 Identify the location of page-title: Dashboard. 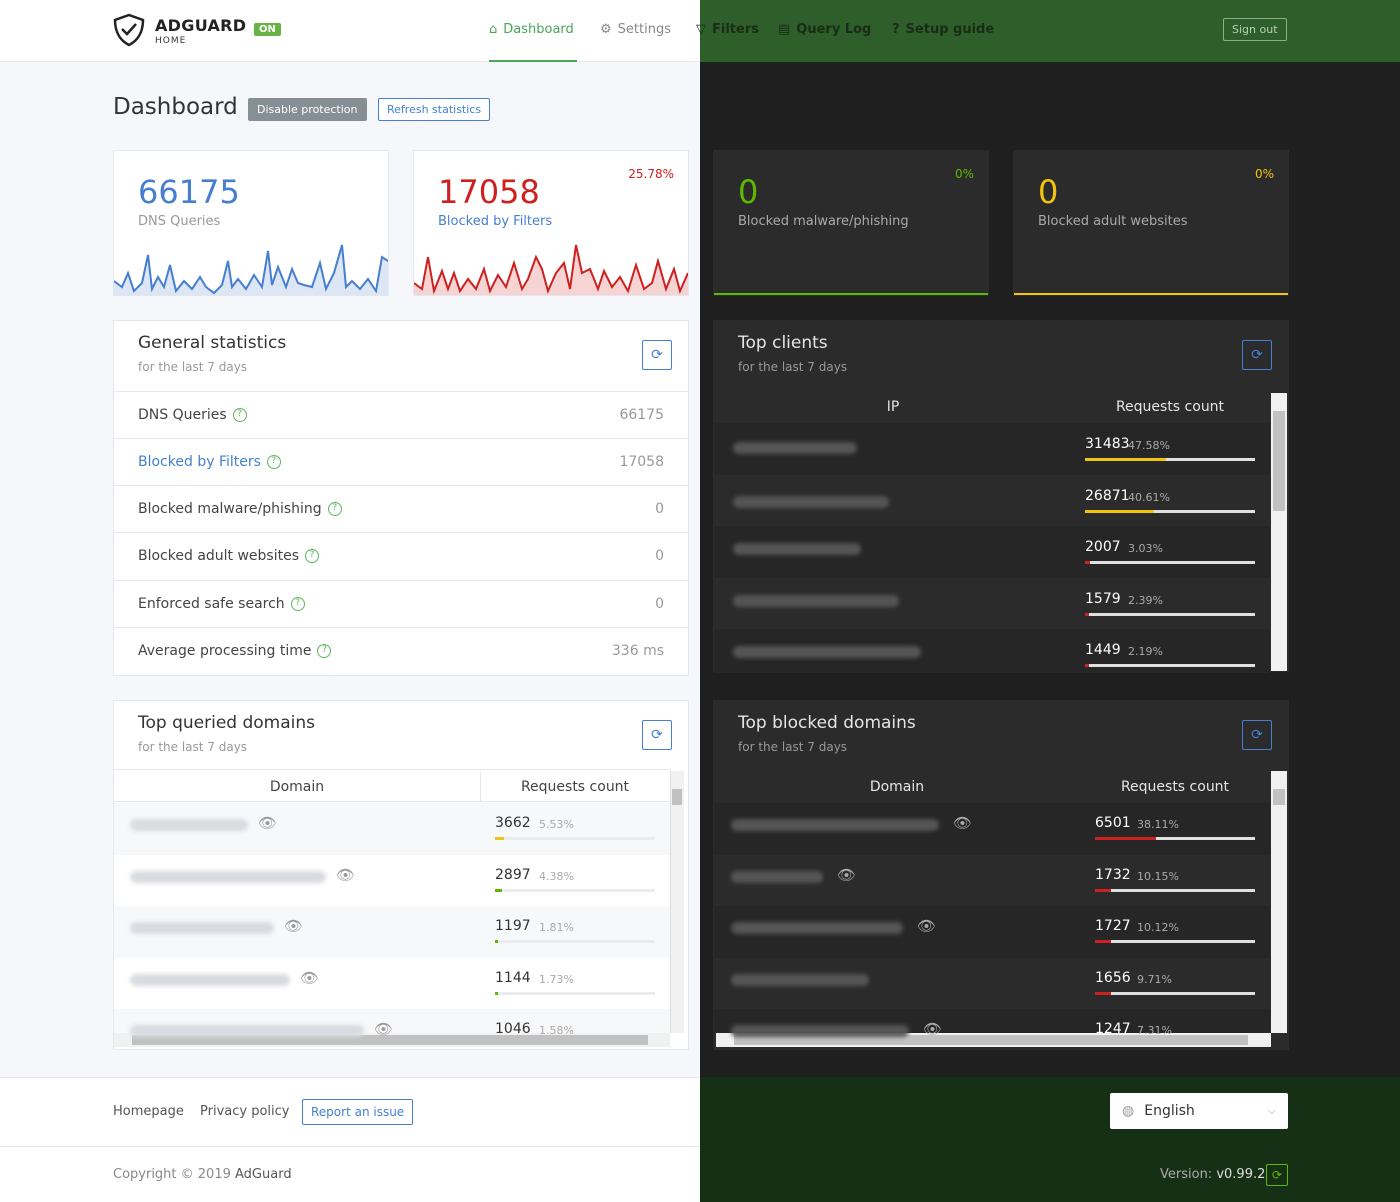
(175, 107).